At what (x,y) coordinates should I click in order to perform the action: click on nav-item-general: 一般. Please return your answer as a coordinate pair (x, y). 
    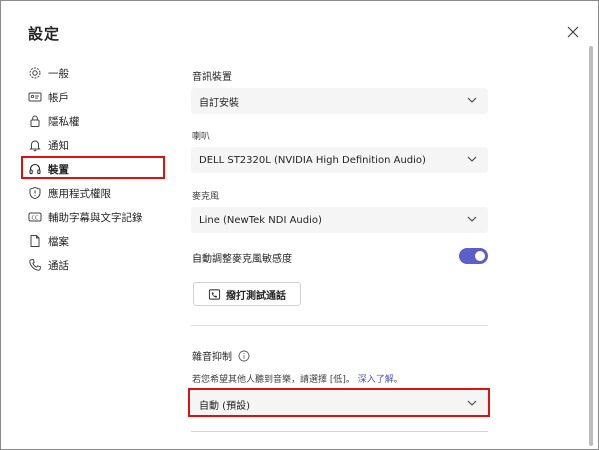
    Looking at the image, I should click on (96, 73).